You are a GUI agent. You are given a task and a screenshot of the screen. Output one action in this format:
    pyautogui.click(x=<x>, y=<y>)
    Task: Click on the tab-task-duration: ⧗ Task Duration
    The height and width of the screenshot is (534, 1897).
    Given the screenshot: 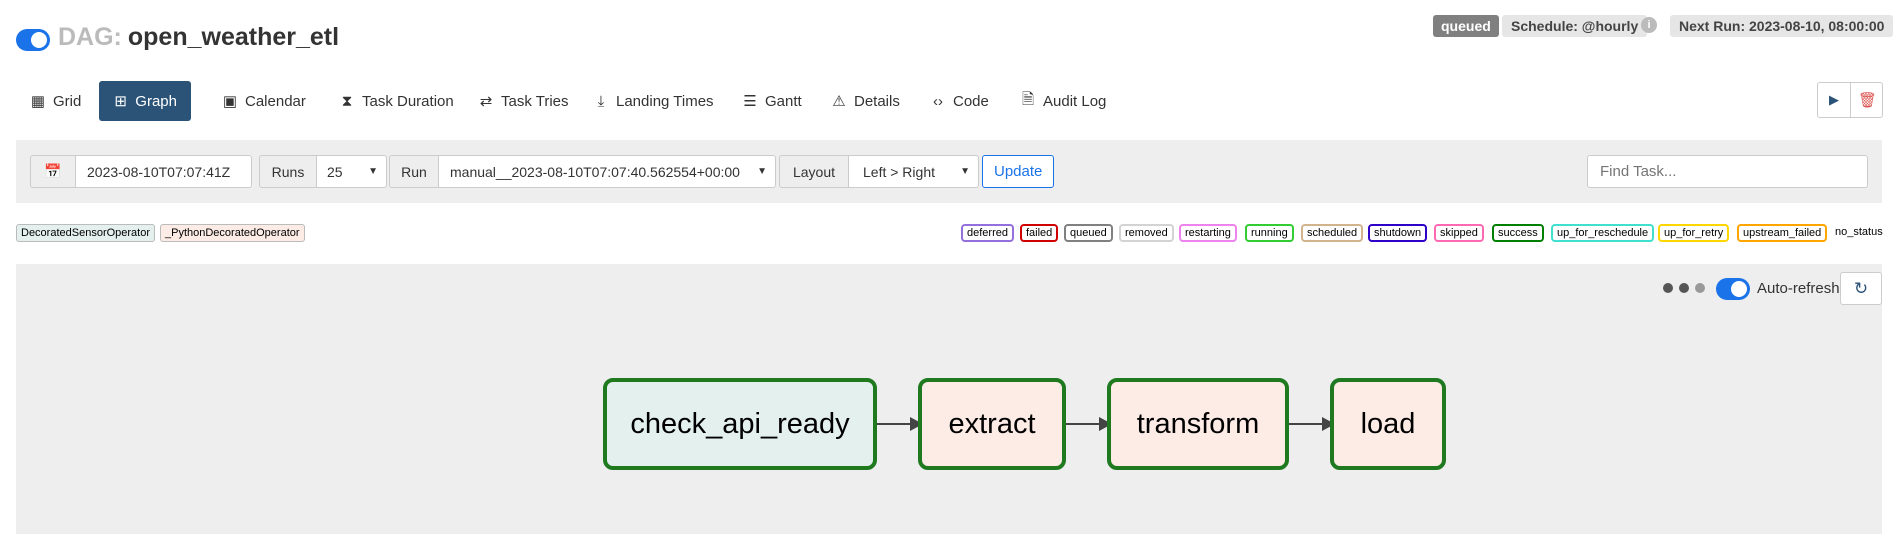 What is the action you would take?
    pyautogui.click(x=396, y=101)
    